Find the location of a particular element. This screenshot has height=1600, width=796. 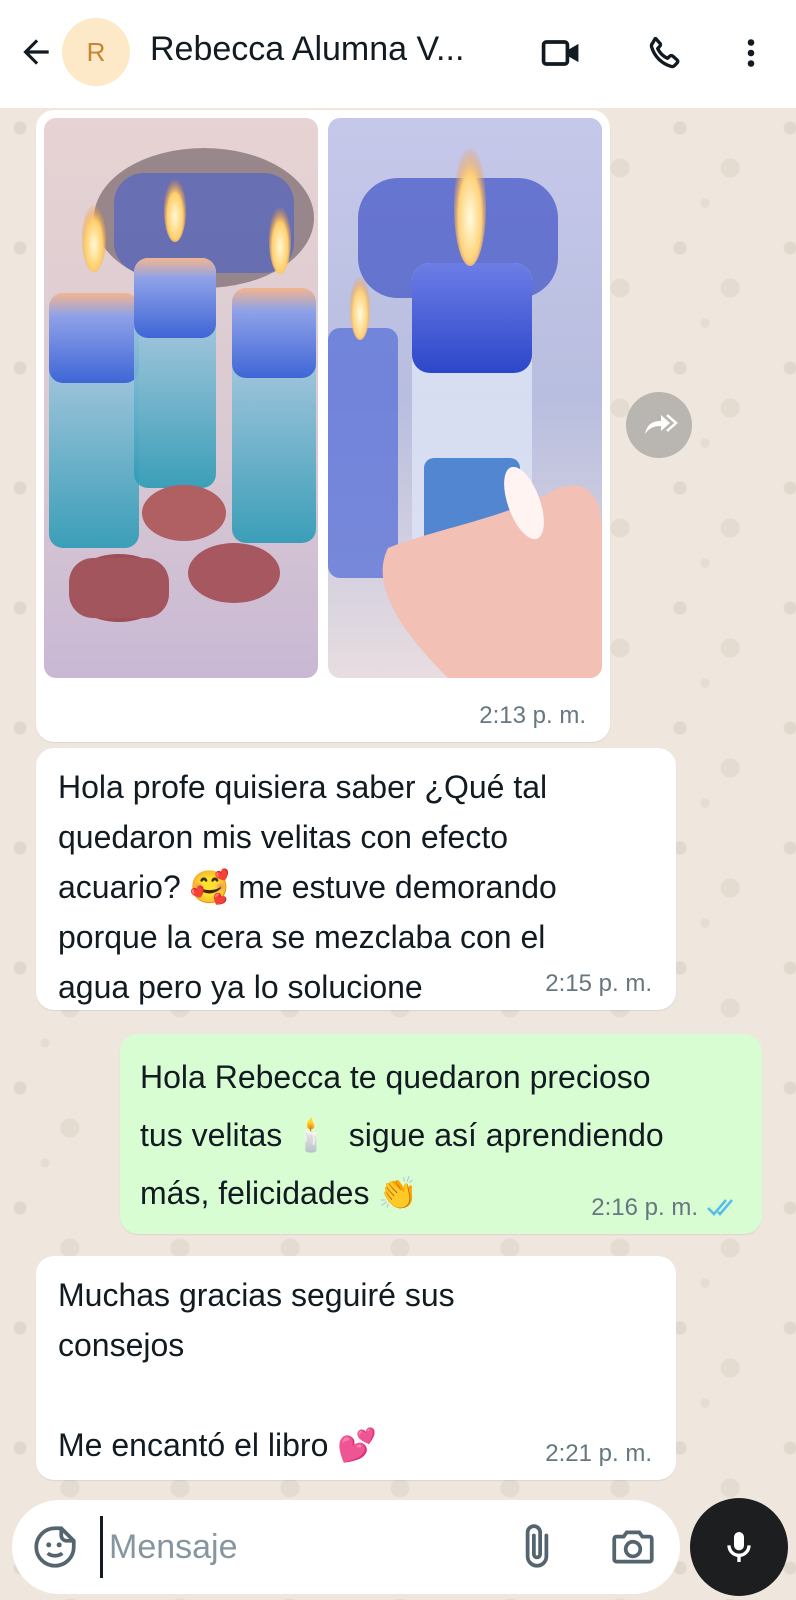

back-button is located at coordinates (36, 52).